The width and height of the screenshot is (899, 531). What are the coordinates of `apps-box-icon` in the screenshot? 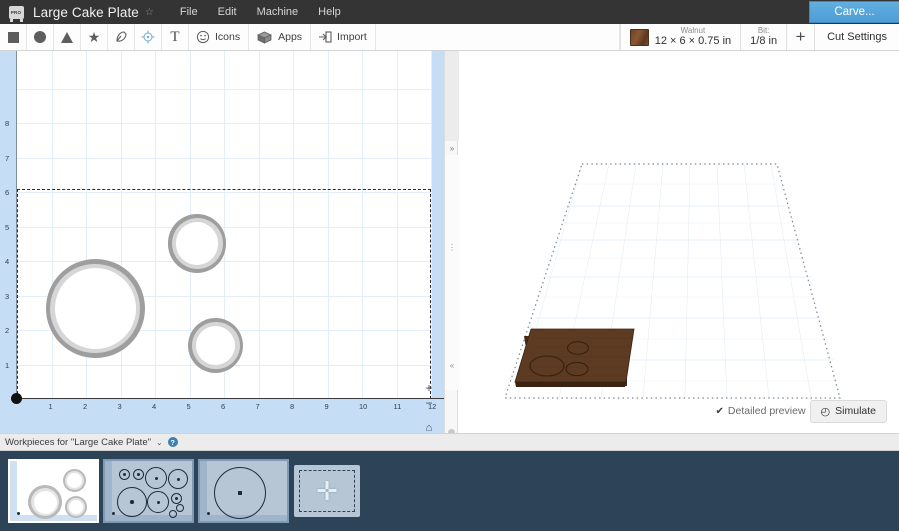 It's located at (265, 37).